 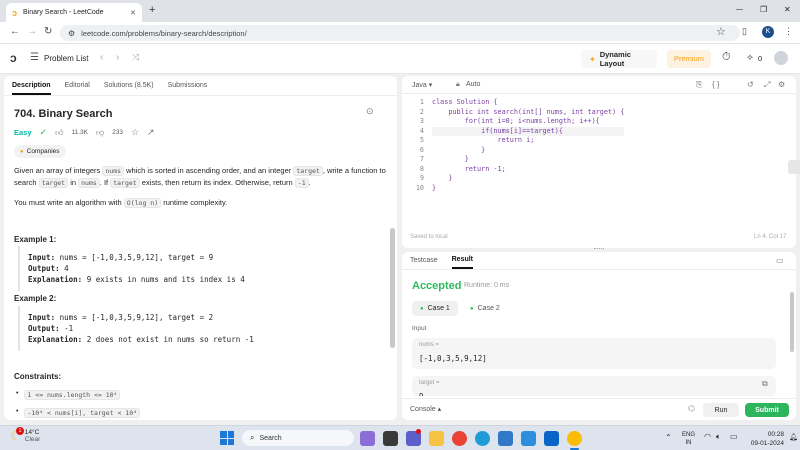 What do you see at coordinates (482, 438) in the screenshot?
I see `app-icon-edge` at bounding box center [482, 438].